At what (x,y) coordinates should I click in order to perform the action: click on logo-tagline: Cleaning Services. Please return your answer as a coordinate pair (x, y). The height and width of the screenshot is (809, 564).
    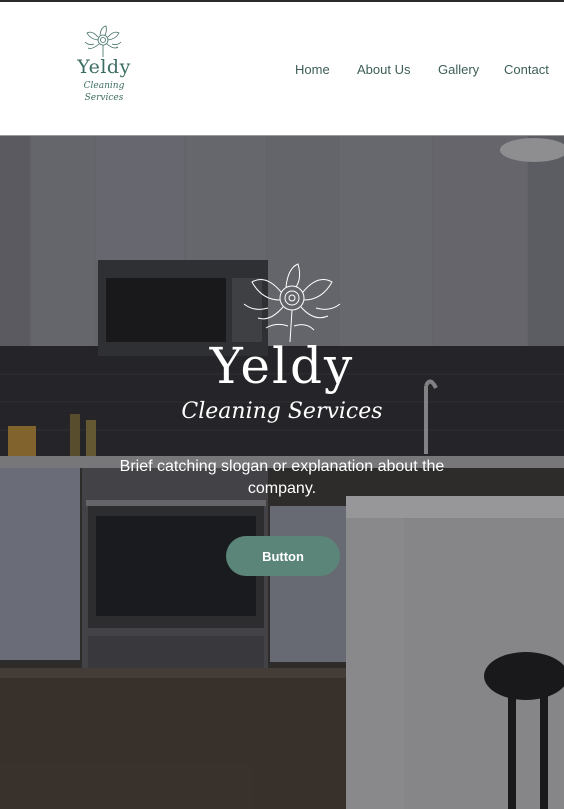
    Looking at the image, I should click on (104, 92).